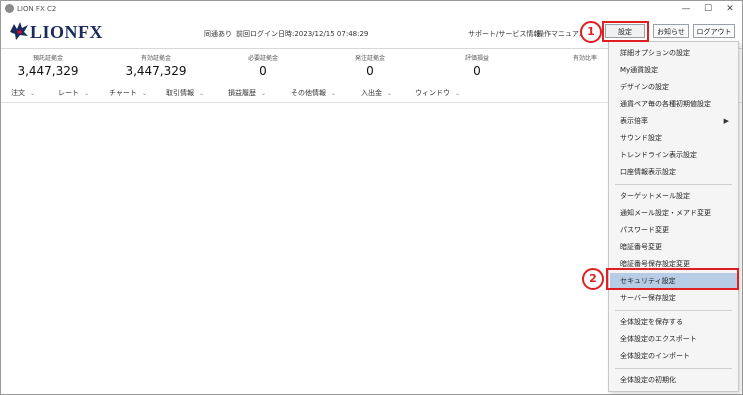  I want to click on menu-item-import-all: 全体設定のインポート, so click(673, 356).